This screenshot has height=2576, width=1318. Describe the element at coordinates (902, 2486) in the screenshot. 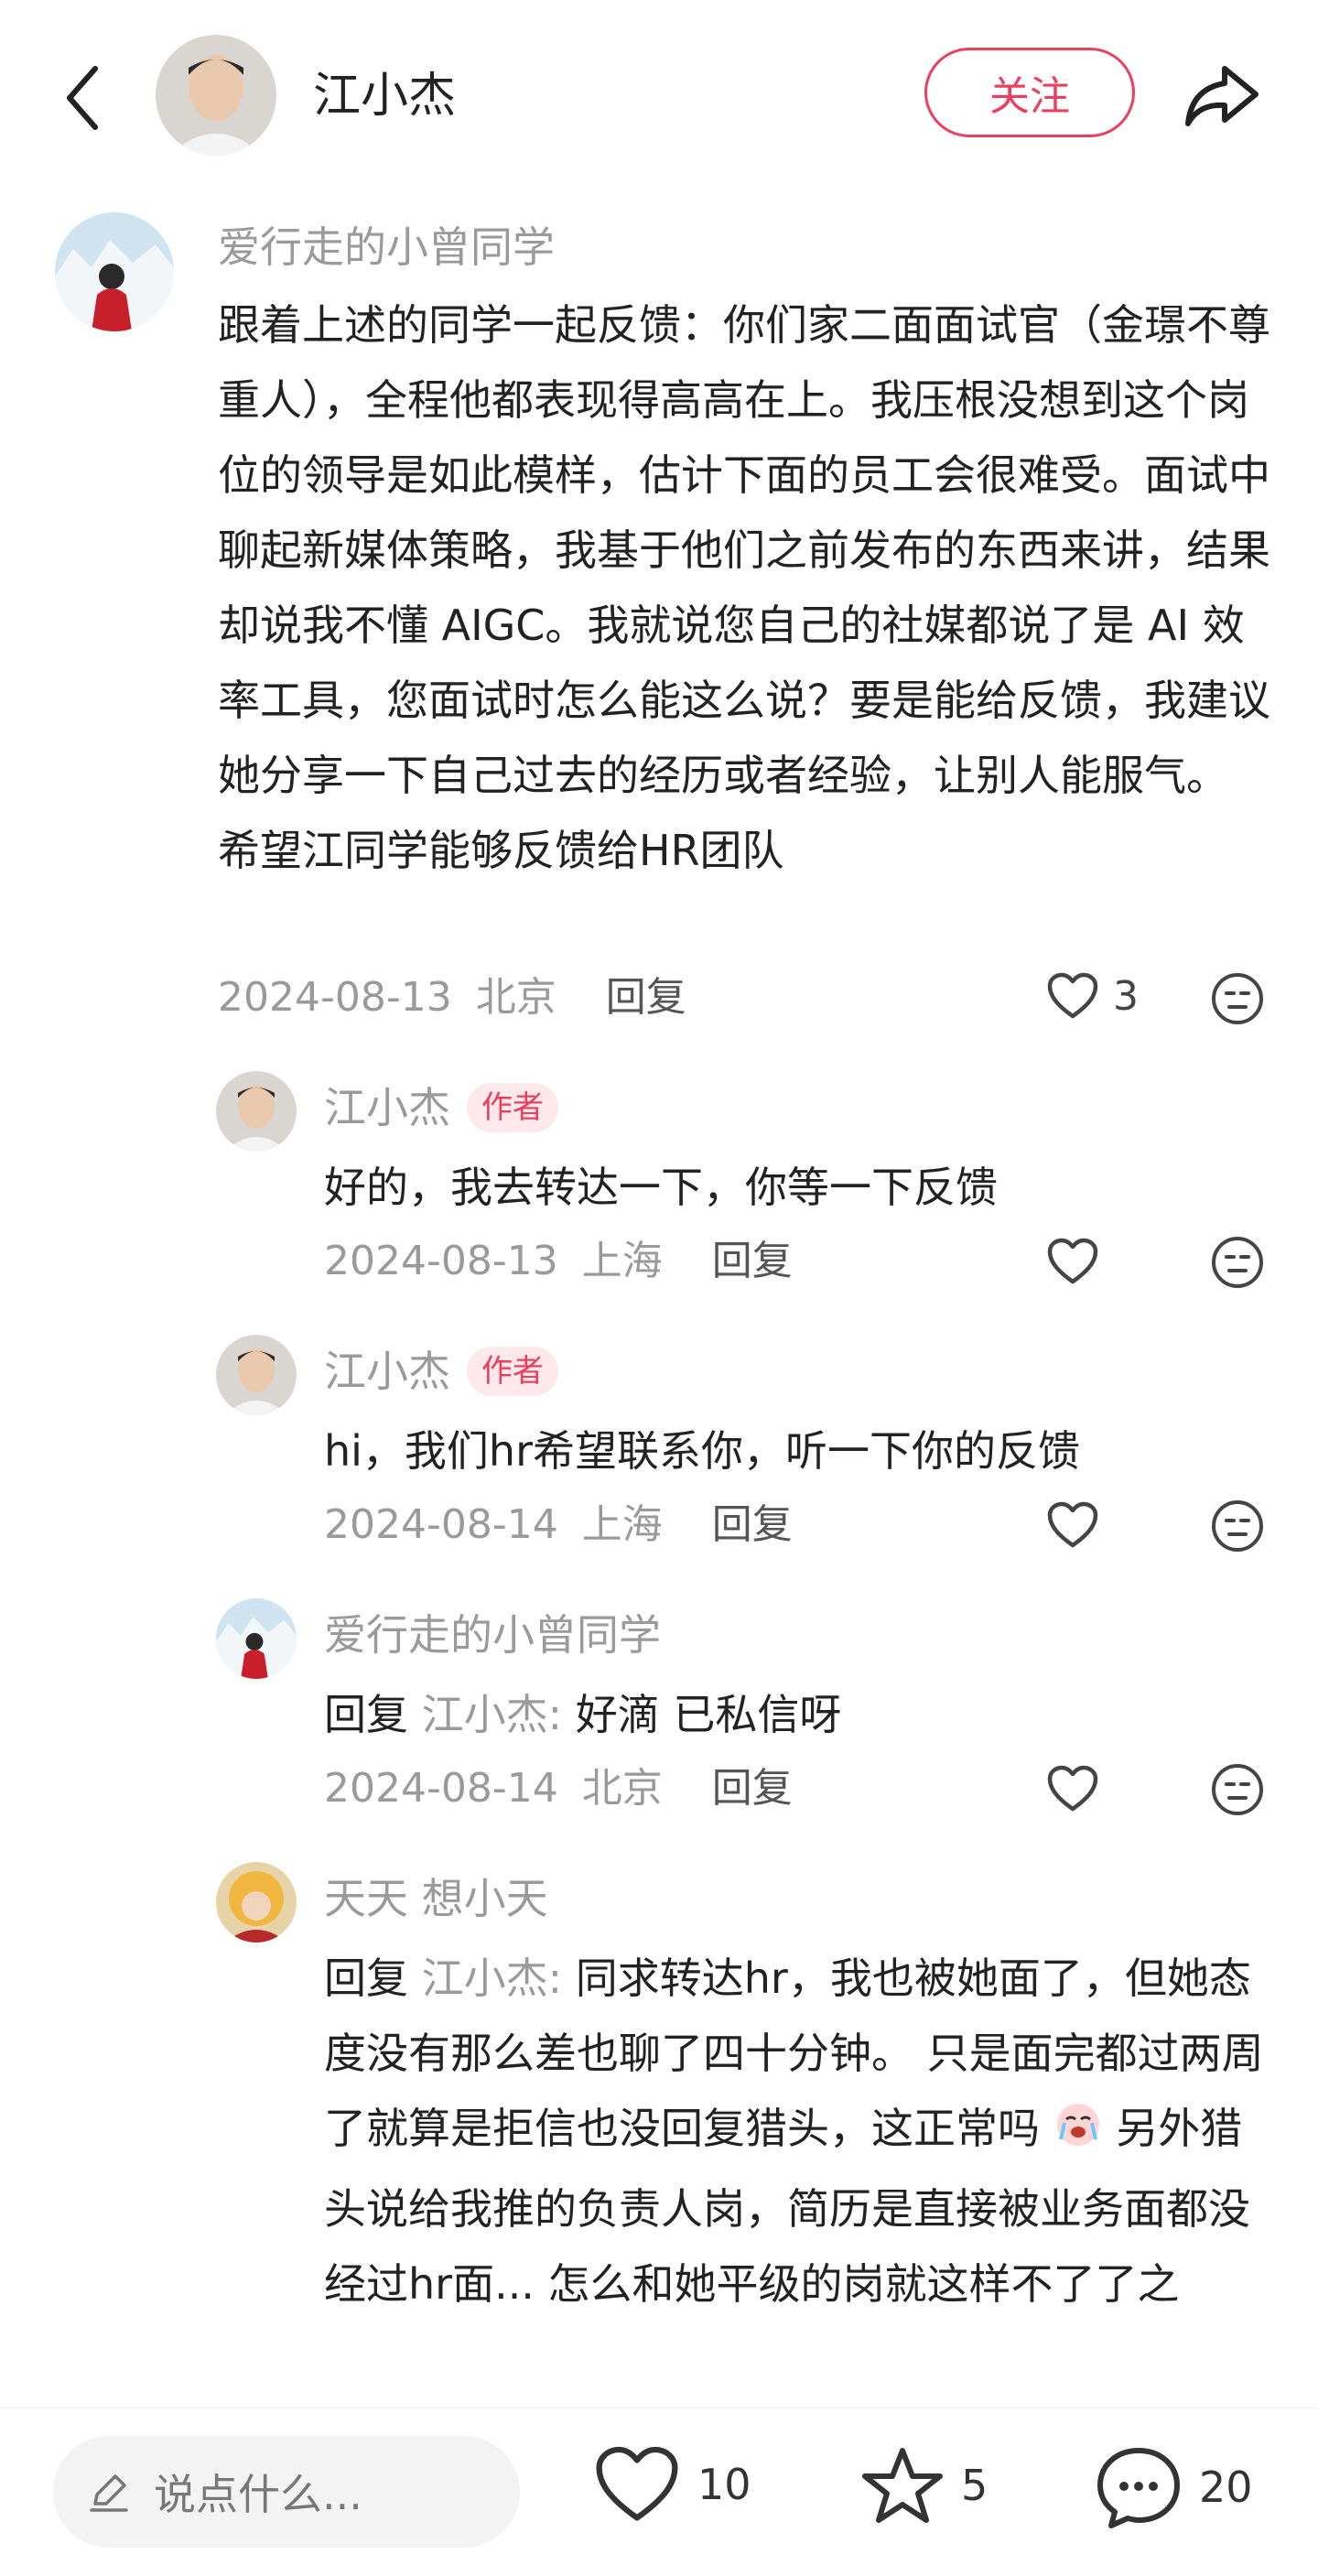

I see `star-icon` at that location.